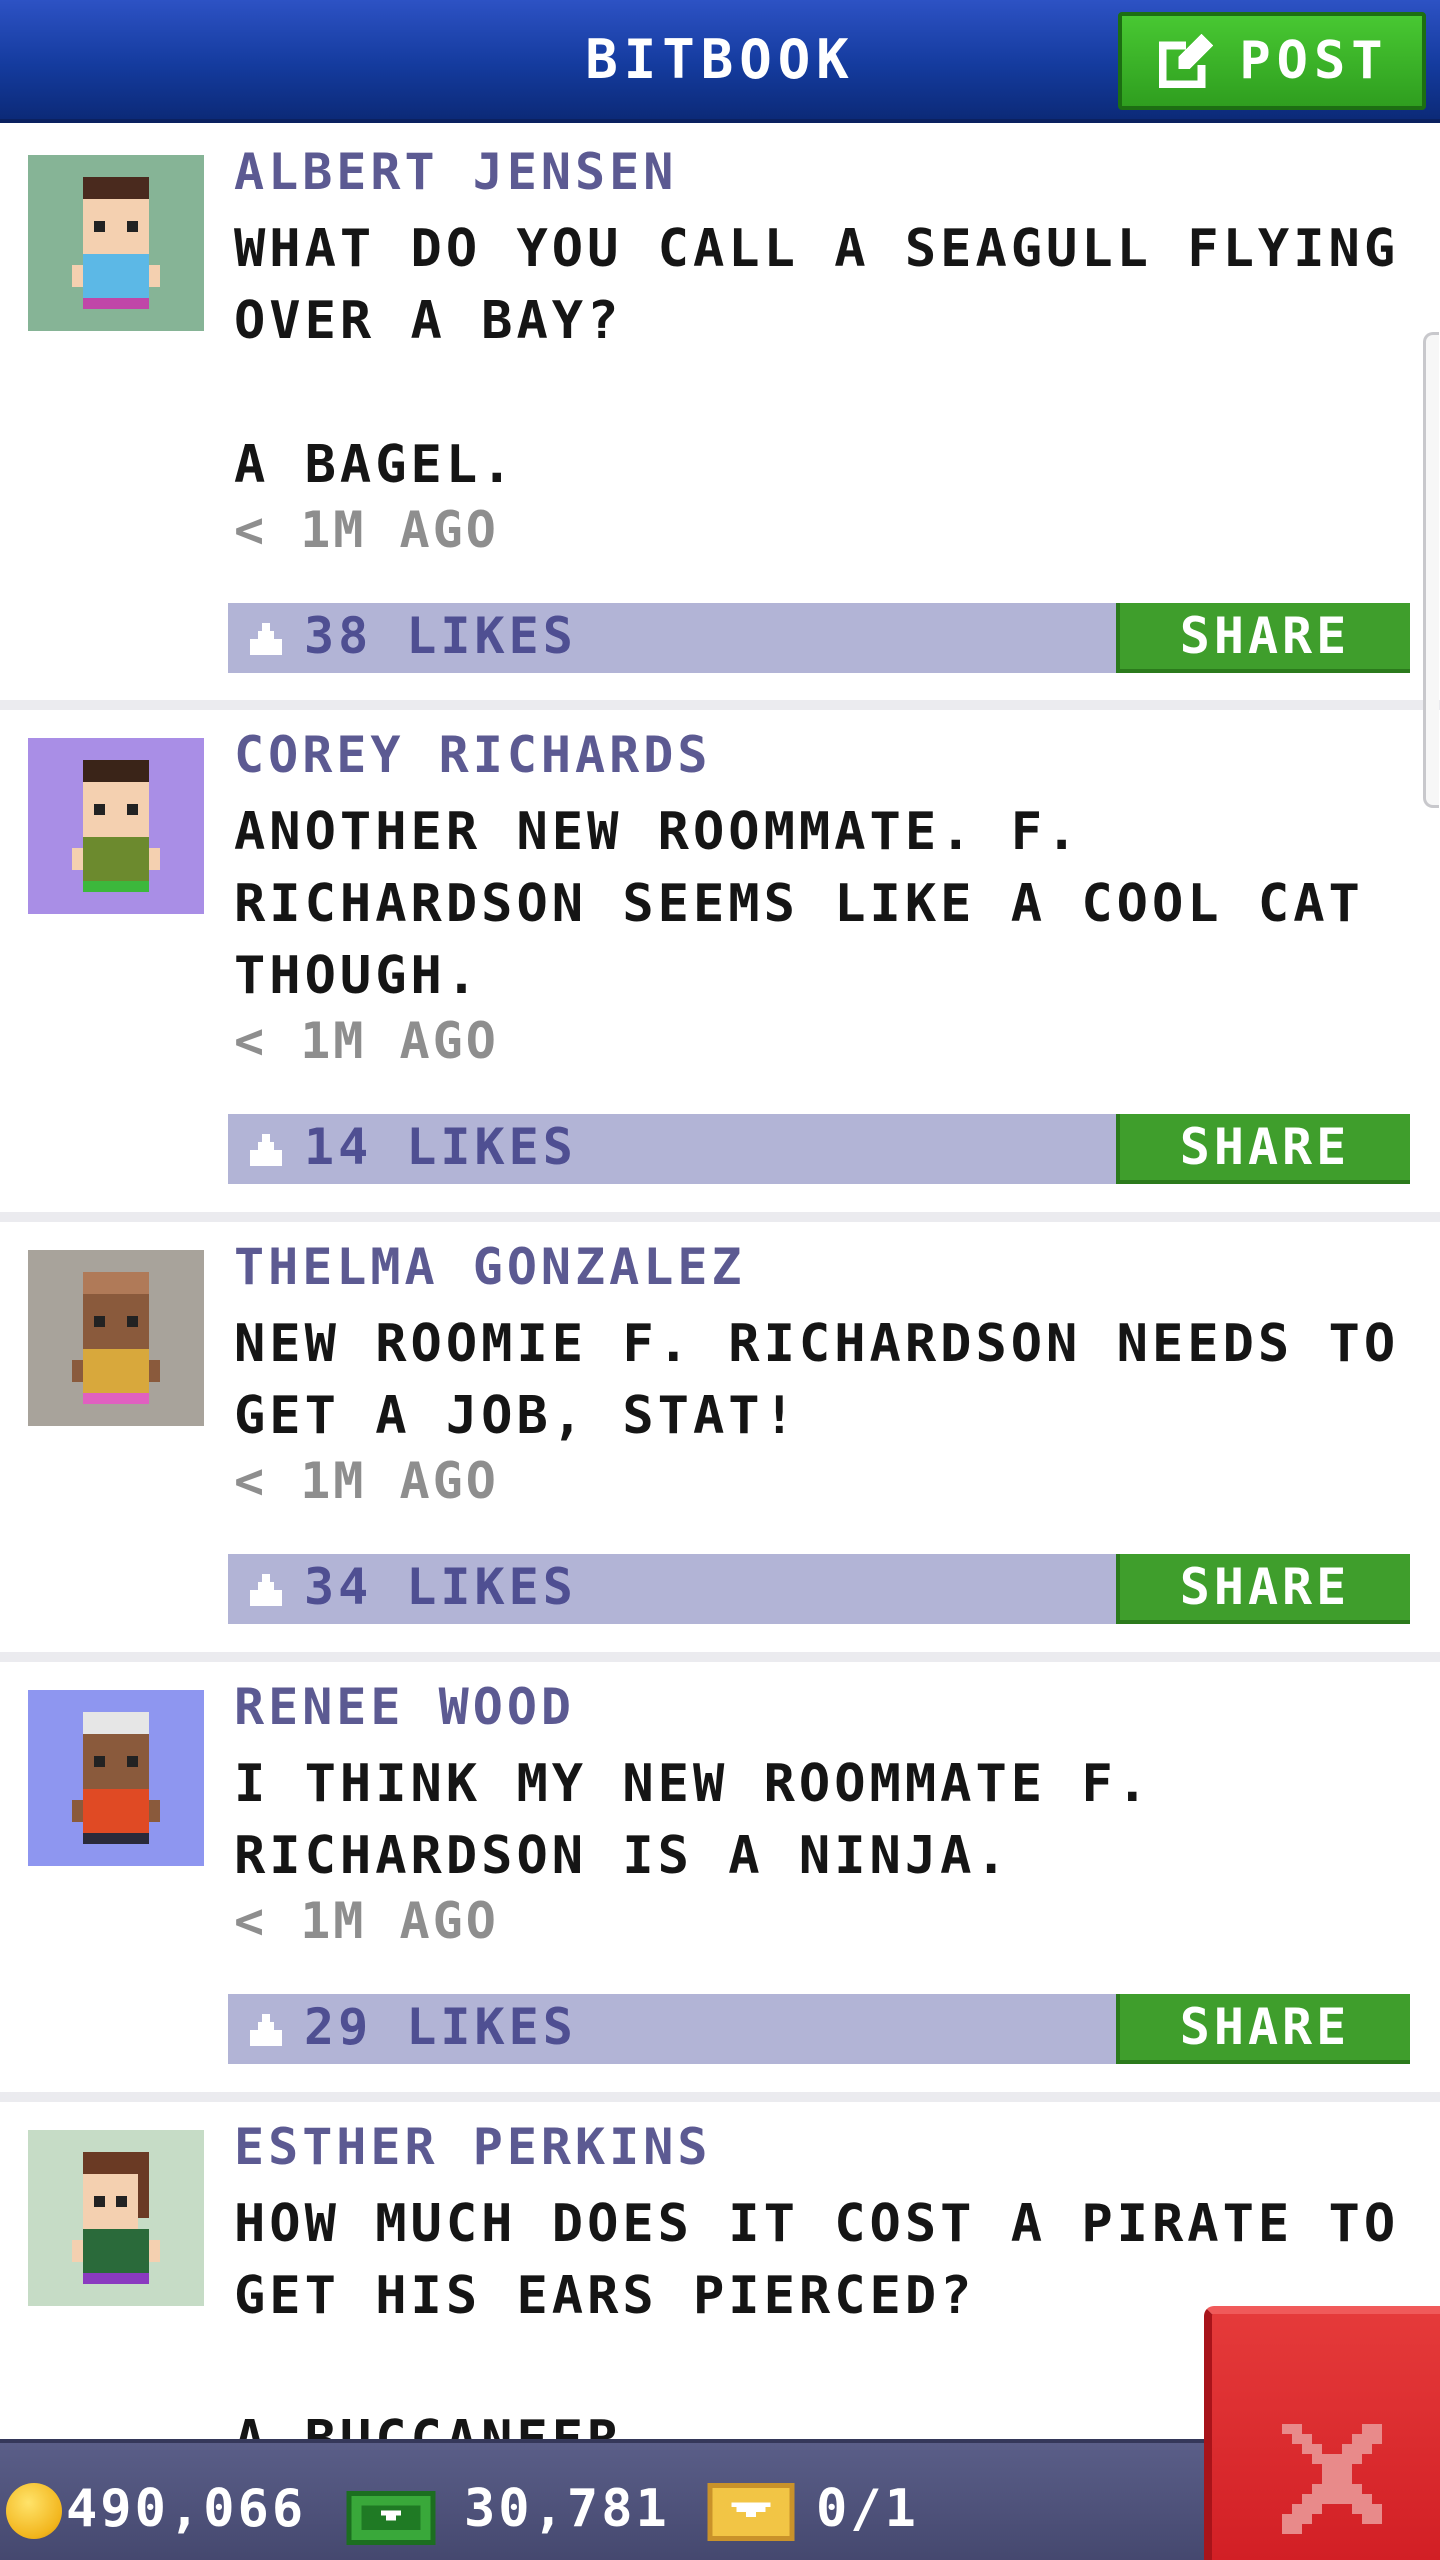  Describe the element at coordinates (1332, 2479) in the screenshot. I see `close-icon` at that location.